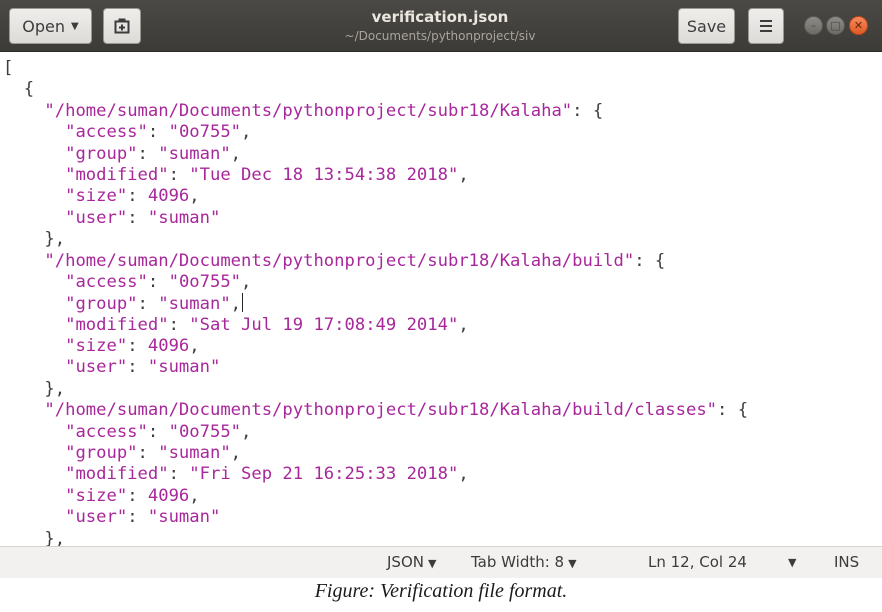  Describe the element at coordinates (697, 562) in the screenshot. I see `cursor-position: Ln 12, Col 24` at that location.